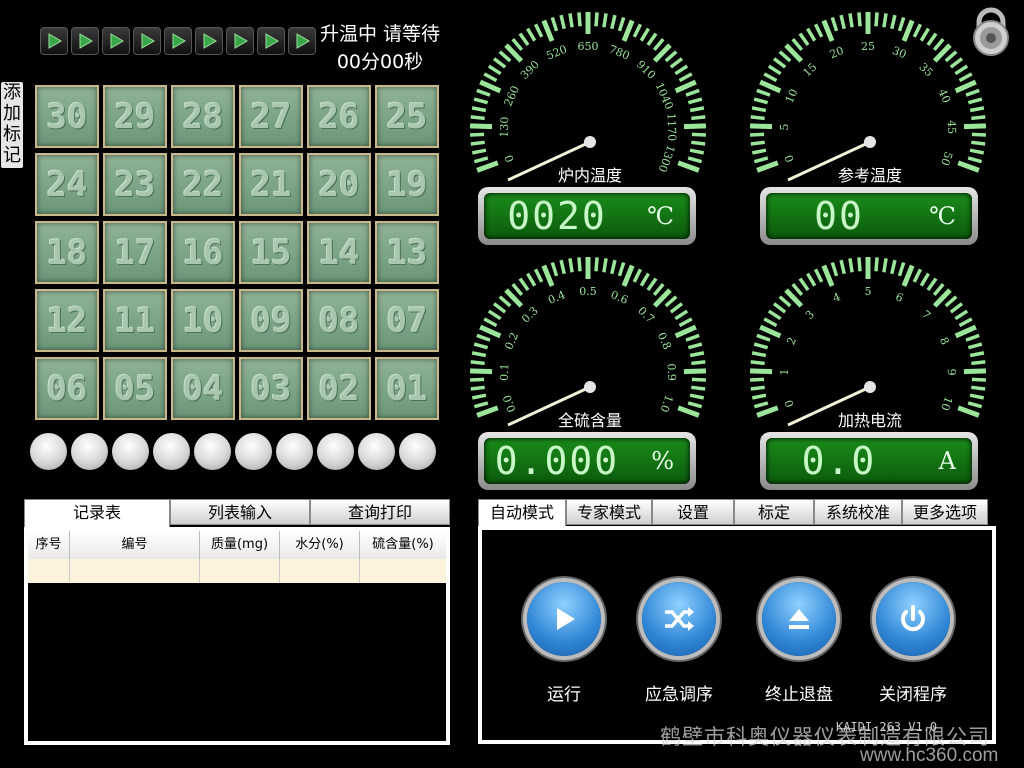 The image size is (1024, 768). What do you see at coordinates (97, 513) in the screenshot?
I see `tab-record-table: 记录表` at bounding box center [97, 513].